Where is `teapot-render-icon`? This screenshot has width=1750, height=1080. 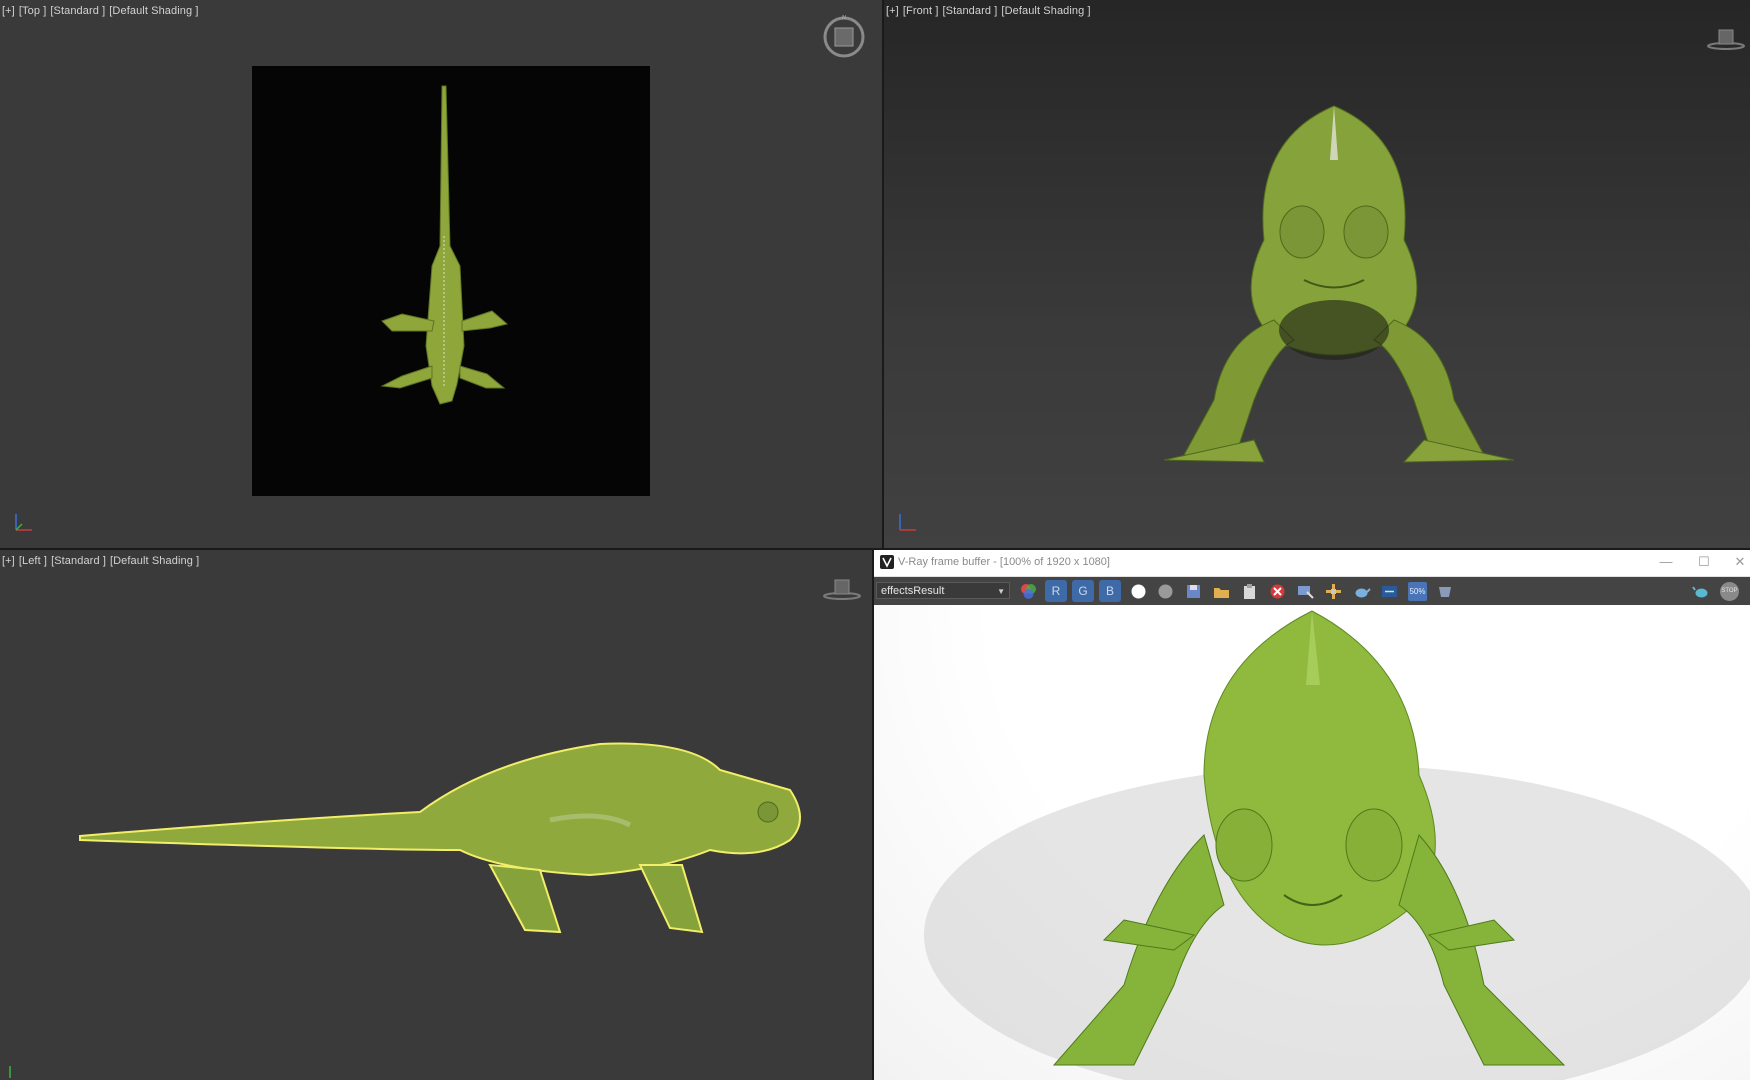 teapot-render-icon is located at coordinates (1361, 591).